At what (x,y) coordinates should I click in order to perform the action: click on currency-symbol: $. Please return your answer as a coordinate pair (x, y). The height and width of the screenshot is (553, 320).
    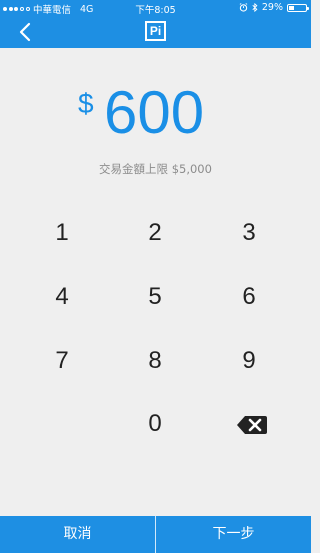
    Looking at the image, I should click on (86, 103).